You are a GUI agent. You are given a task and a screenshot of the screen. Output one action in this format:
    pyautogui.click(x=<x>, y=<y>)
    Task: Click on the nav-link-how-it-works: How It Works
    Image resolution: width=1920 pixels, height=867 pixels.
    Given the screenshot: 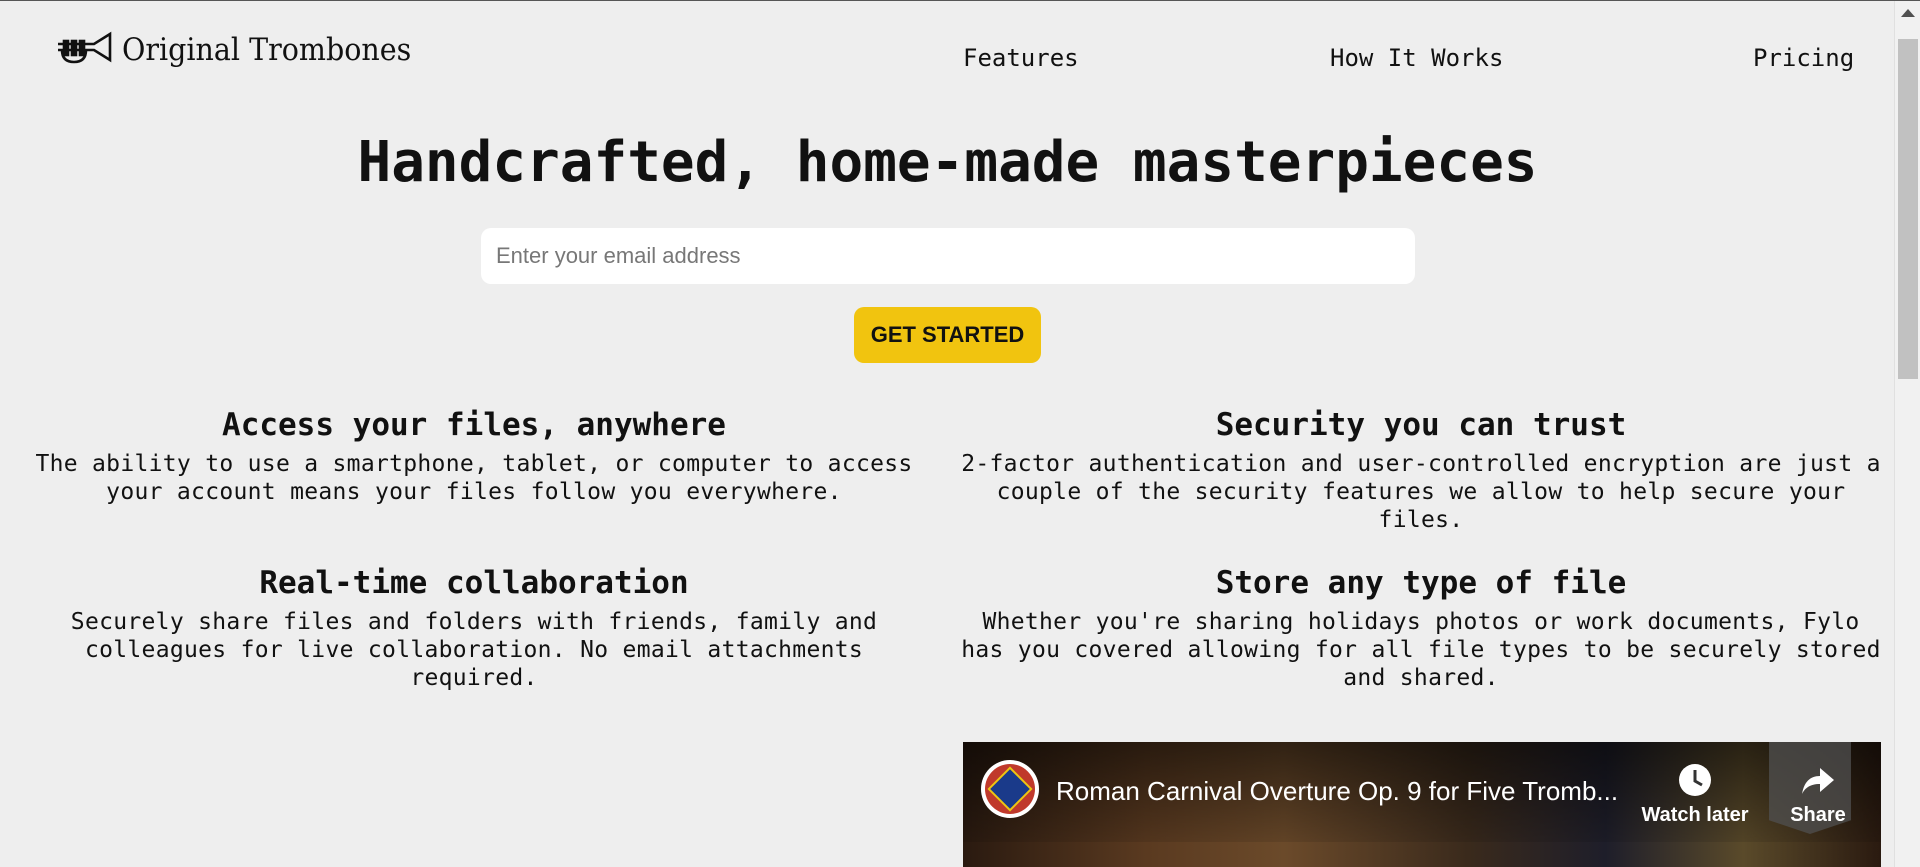 What is the action you would take?
    pyautogui.click(x=1416, y=58)
    